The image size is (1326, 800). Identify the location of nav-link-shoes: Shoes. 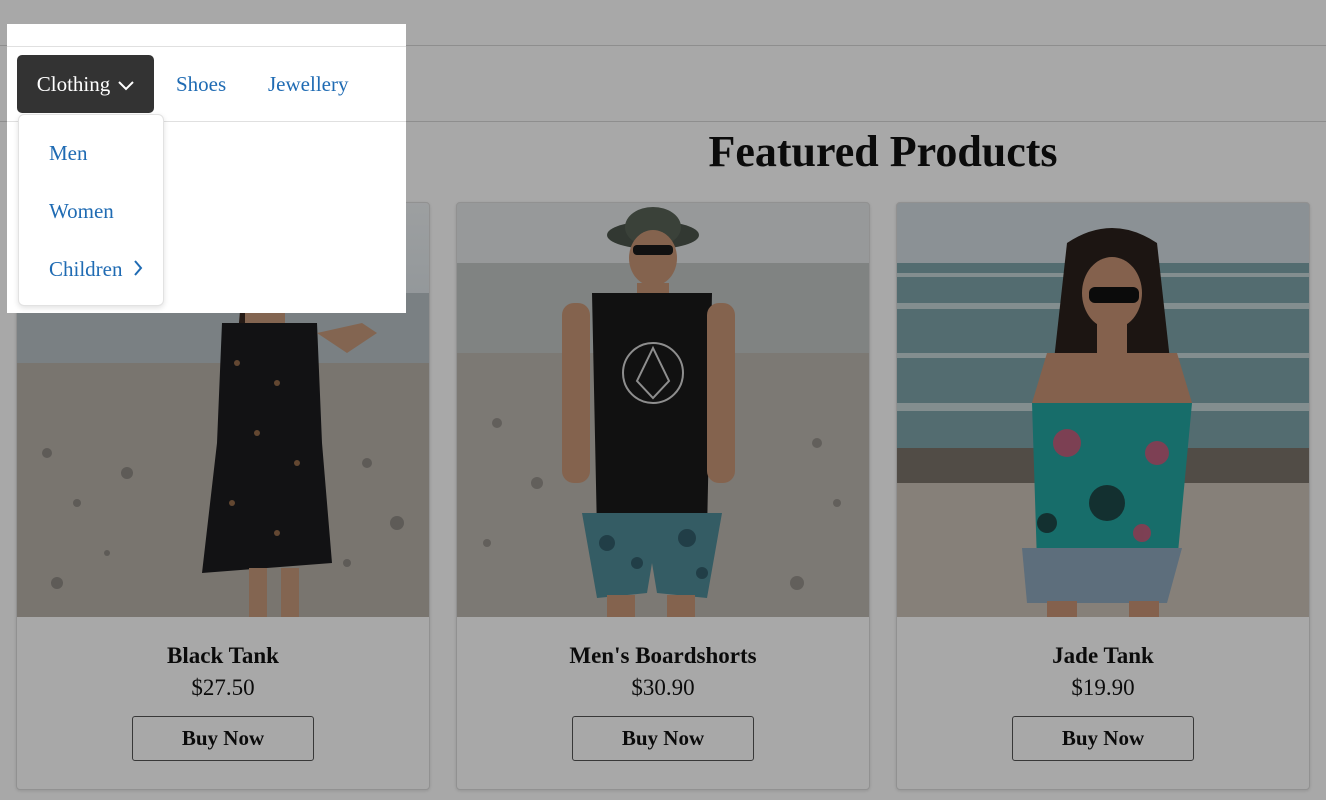
(201, 84).